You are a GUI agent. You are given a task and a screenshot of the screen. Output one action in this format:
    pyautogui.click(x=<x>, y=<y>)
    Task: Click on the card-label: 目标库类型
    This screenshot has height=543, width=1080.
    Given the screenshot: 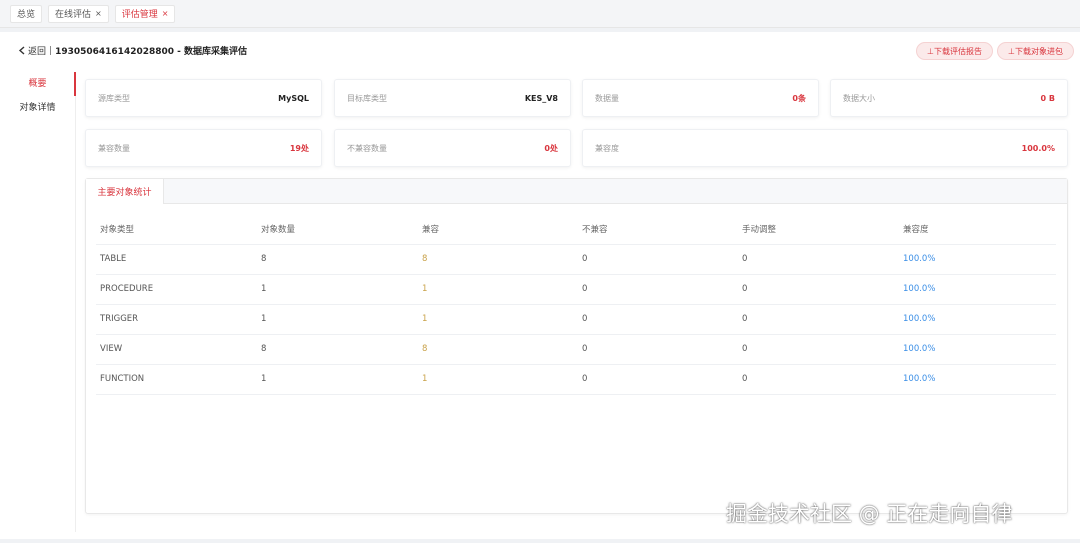 What is the action you would take?
    pyautogui.click(x=367, y=98)
    